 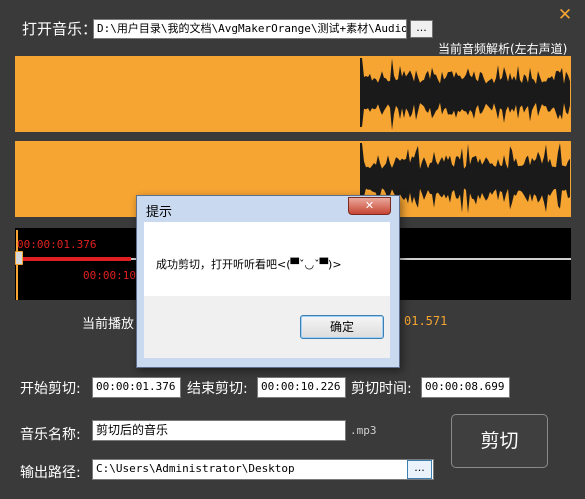 I want to click on output-path-label: 输出路径:, so click(x=50, y=473).